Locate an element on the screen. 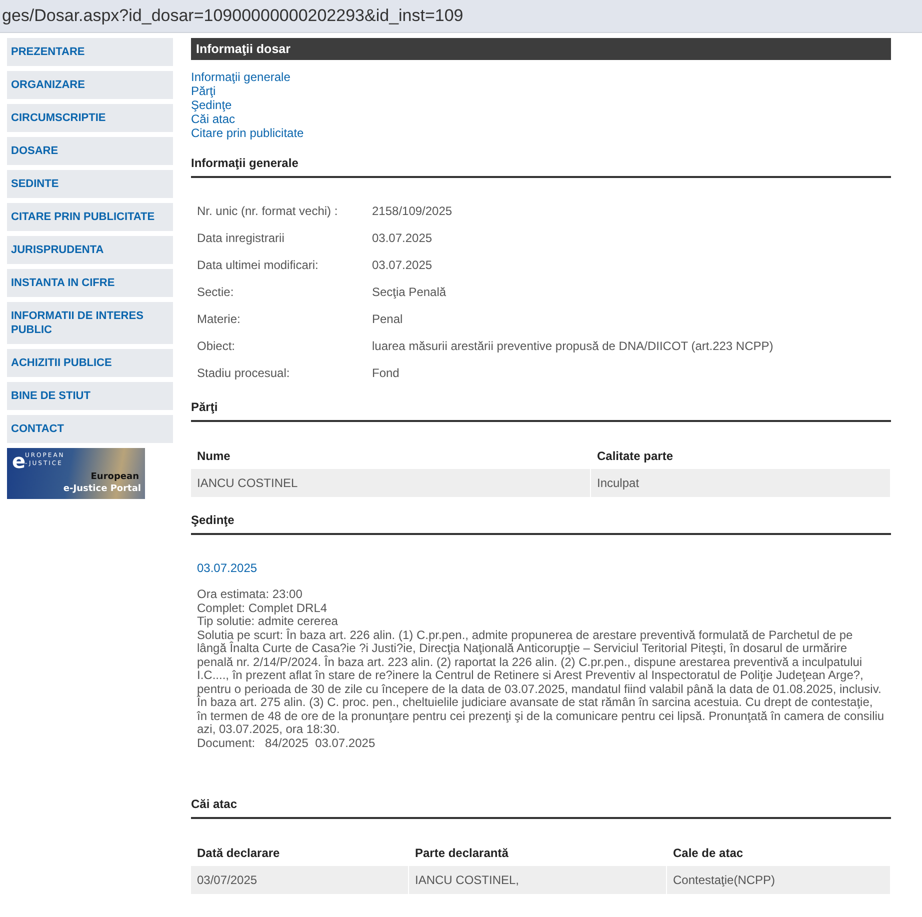  banner-mark: e is located at coordinates (19, 461).